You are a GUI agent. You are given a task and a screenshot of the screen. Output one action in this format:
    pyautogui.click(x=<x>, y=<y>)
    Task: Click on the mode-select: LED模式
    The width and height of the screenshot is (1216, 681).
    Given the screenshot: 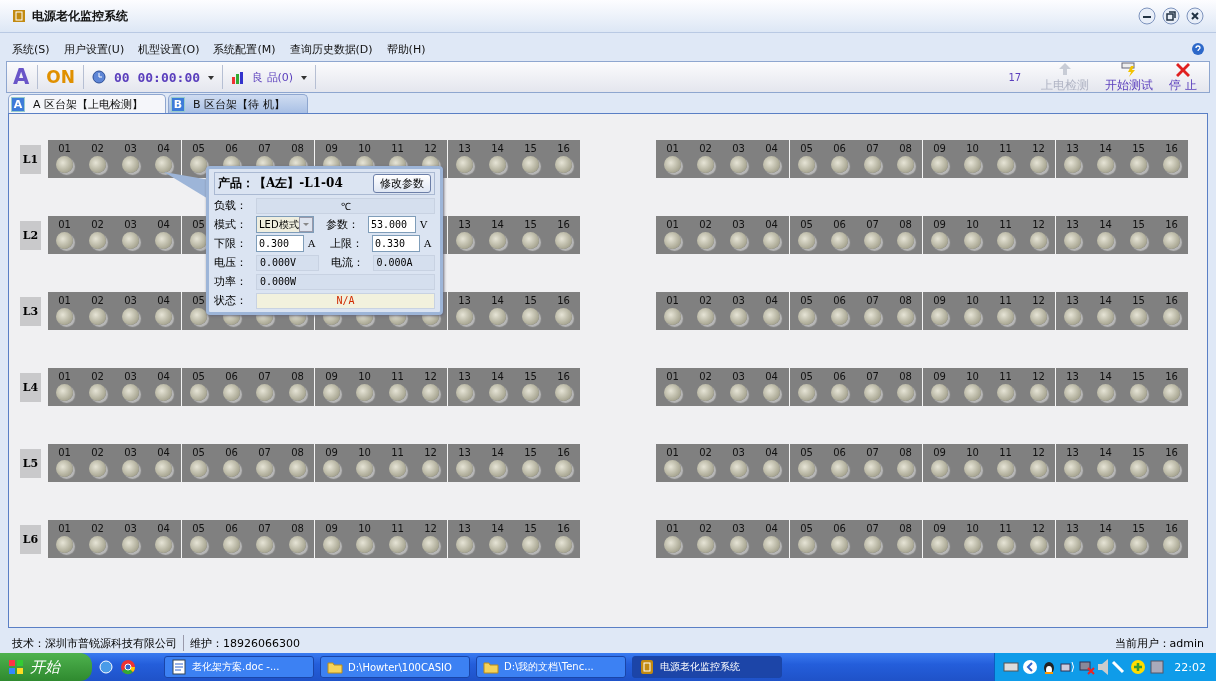 What is the action you would take?
    pyautogui.click(x=285, y=224)
    